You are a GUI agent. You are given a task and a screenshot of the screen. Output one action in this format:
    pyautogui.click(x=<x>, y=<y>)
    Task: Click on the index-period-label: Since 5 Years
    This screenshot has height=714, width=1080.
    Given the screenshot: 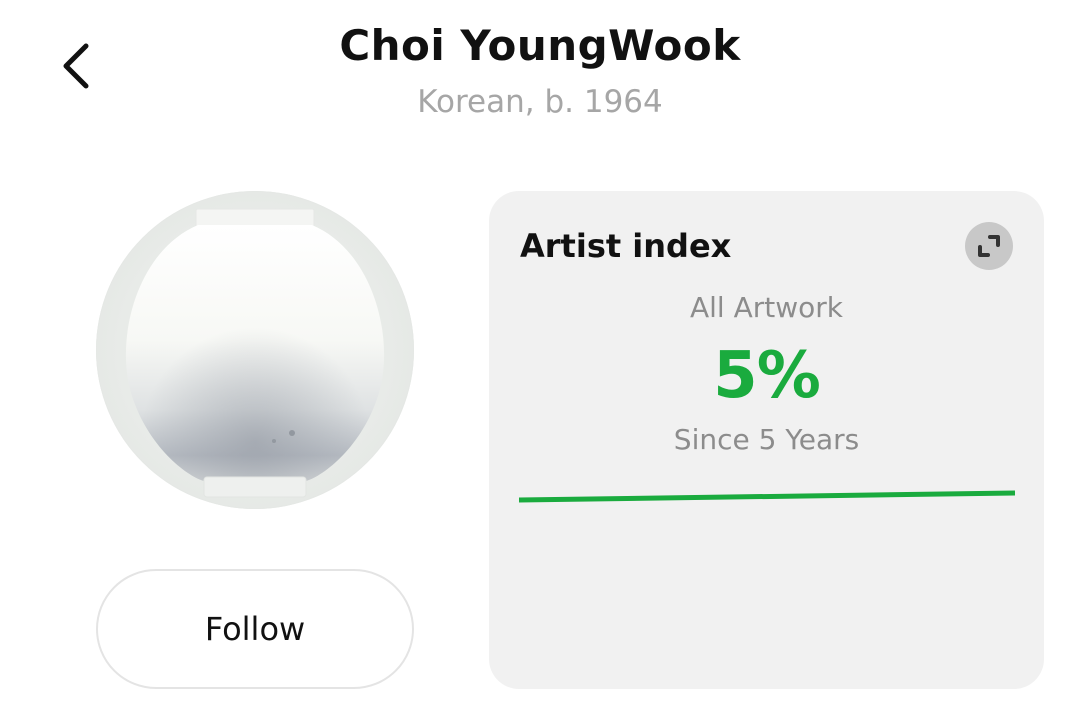 What is the action you would take?
    pyautogui.click(x=766, y=439)
    